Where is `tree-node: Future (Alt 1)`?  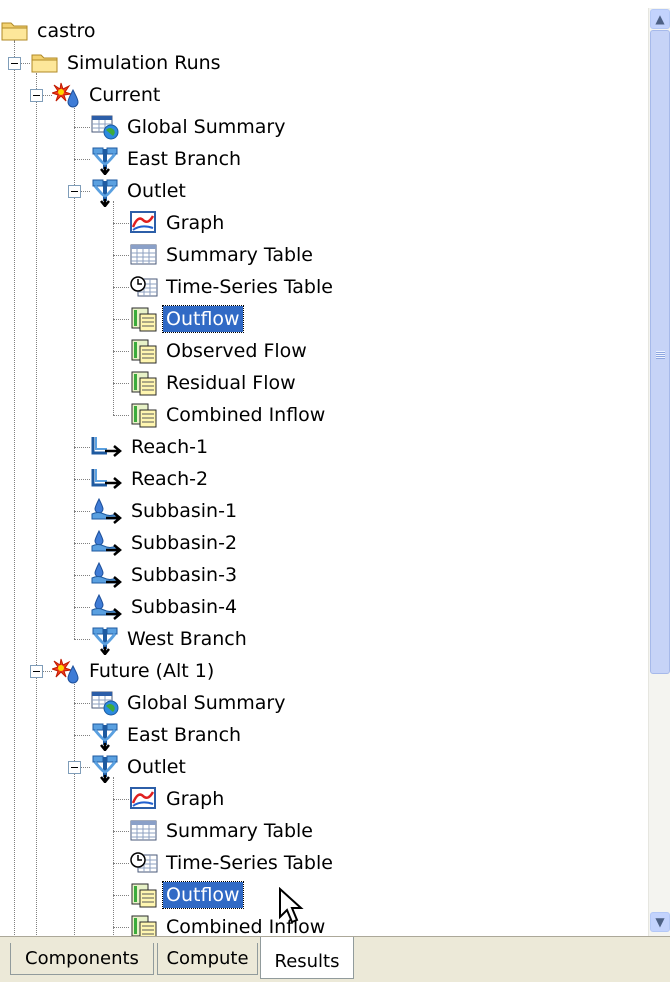 tree-node: Future (Alt 1) is located at coordinates (133, 671).